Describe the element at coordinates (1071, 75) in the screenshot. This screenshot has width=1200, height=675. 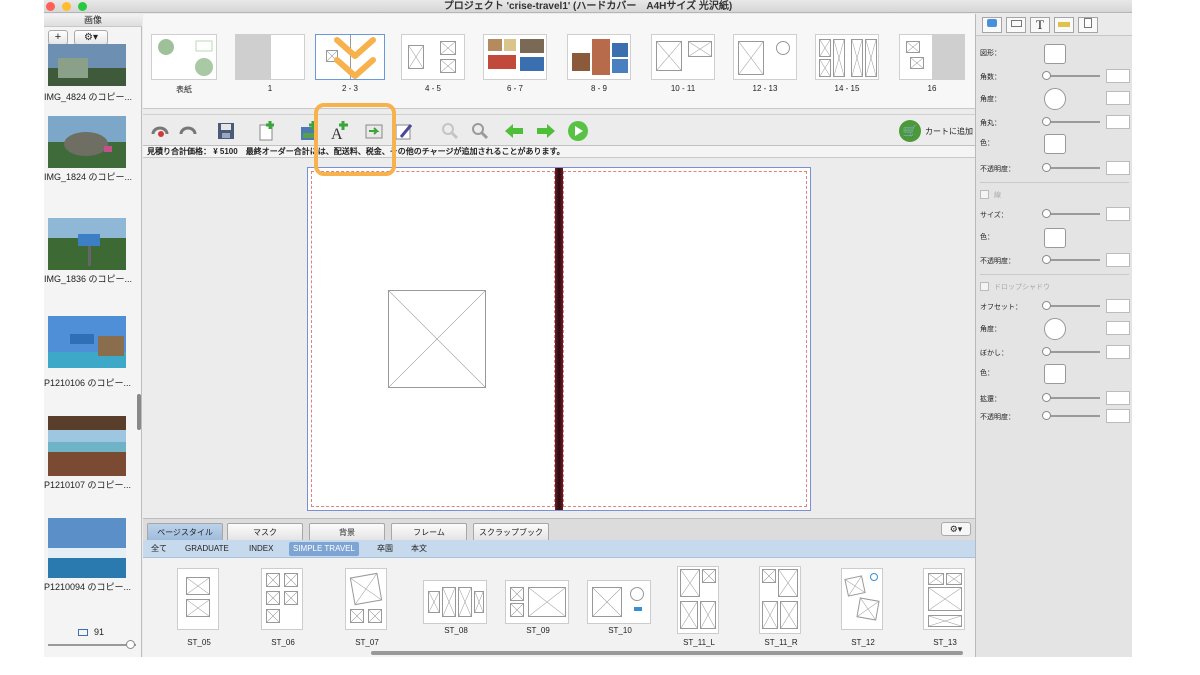
I see `corners-slider` at that location.